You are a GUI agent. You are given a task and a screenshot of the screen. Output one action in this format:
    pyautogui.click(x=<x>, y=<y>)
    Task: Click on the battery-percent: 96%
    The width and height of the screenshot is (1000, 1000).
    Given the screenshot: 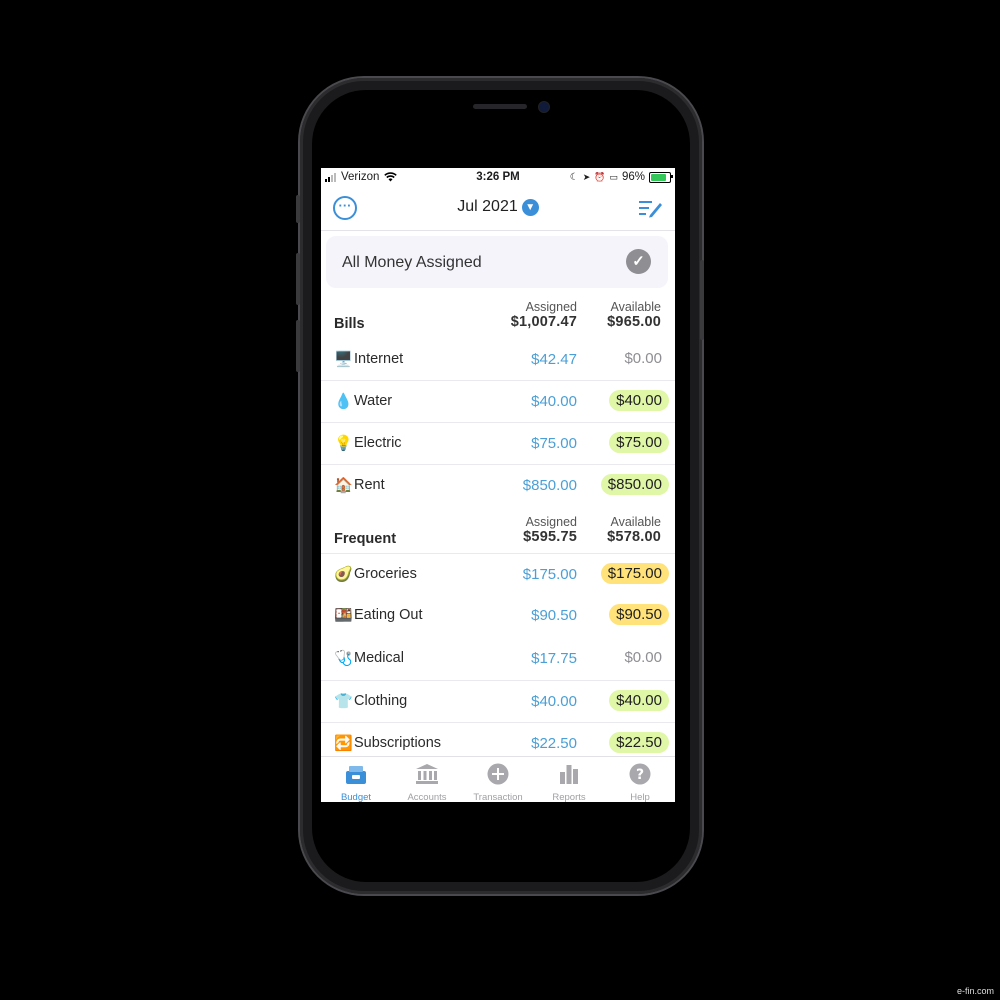 What is the action you would take?
    pyautogui.click(x=633, y=177)
    